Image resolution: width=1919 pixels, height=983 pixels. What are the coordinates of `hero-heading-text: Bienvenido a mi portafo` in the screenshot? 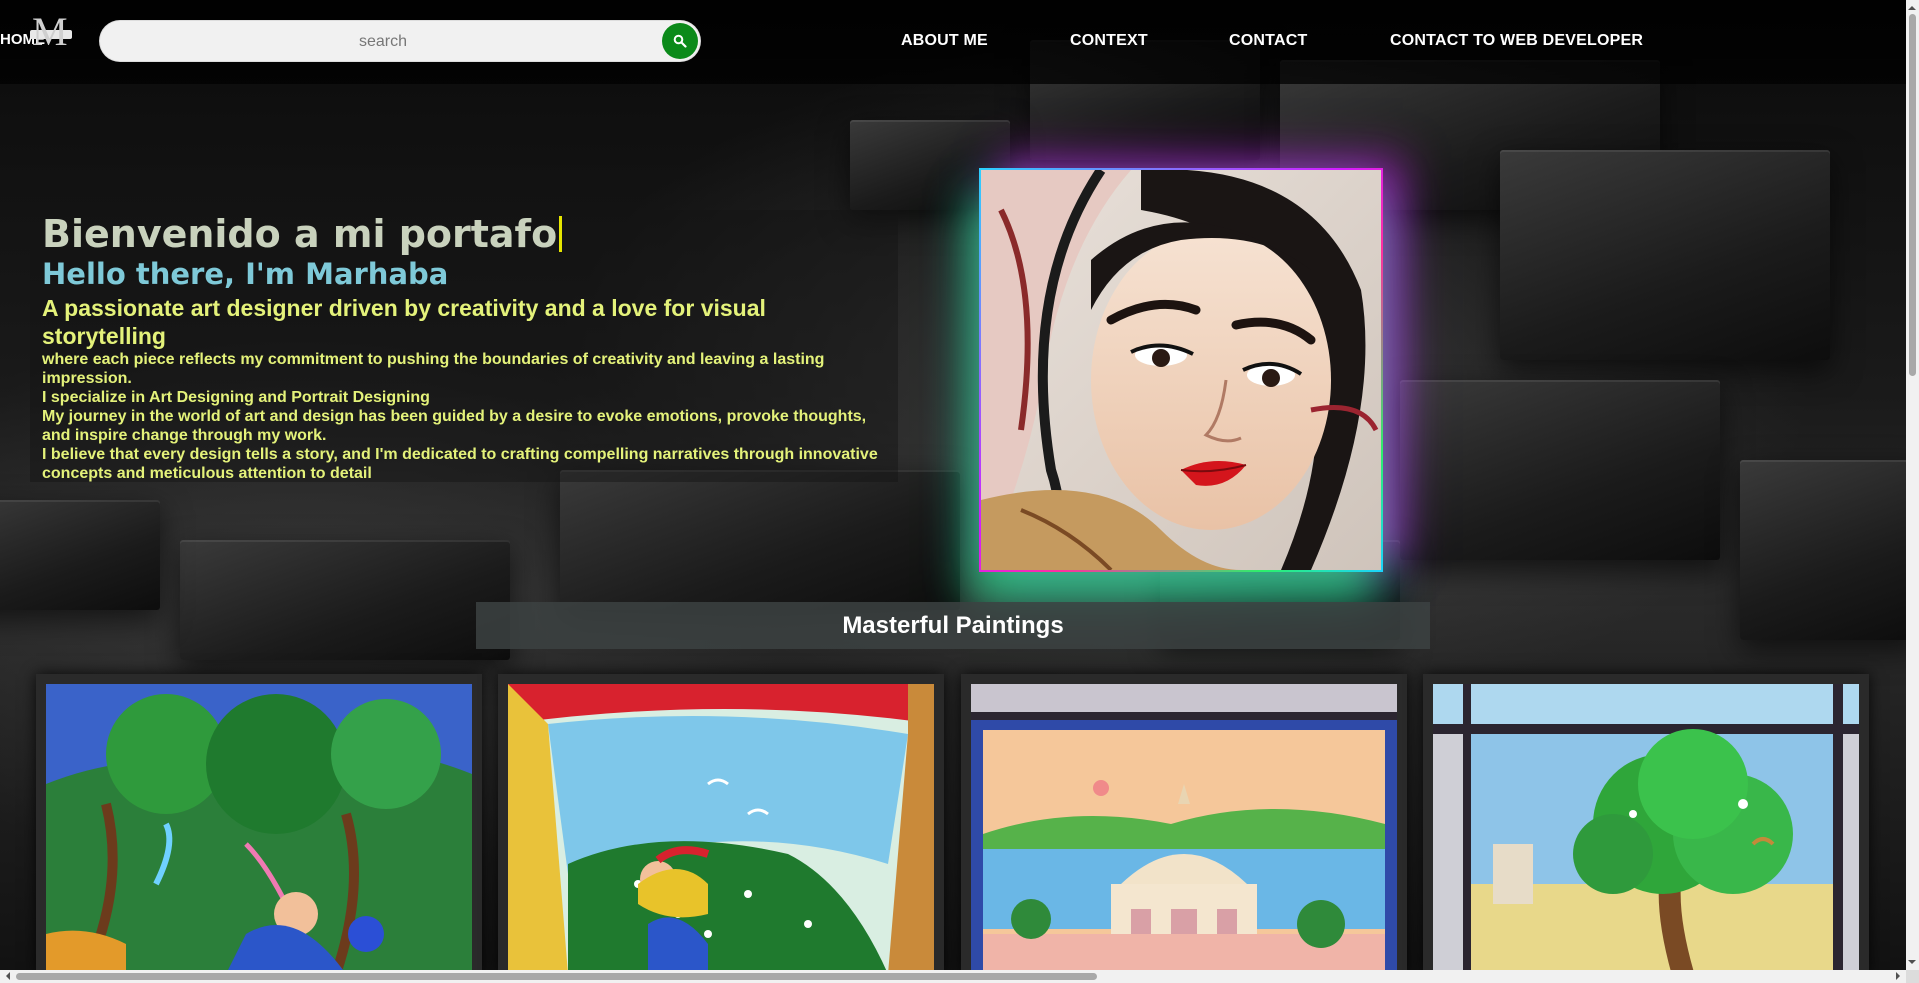 It's located at (300, 234).